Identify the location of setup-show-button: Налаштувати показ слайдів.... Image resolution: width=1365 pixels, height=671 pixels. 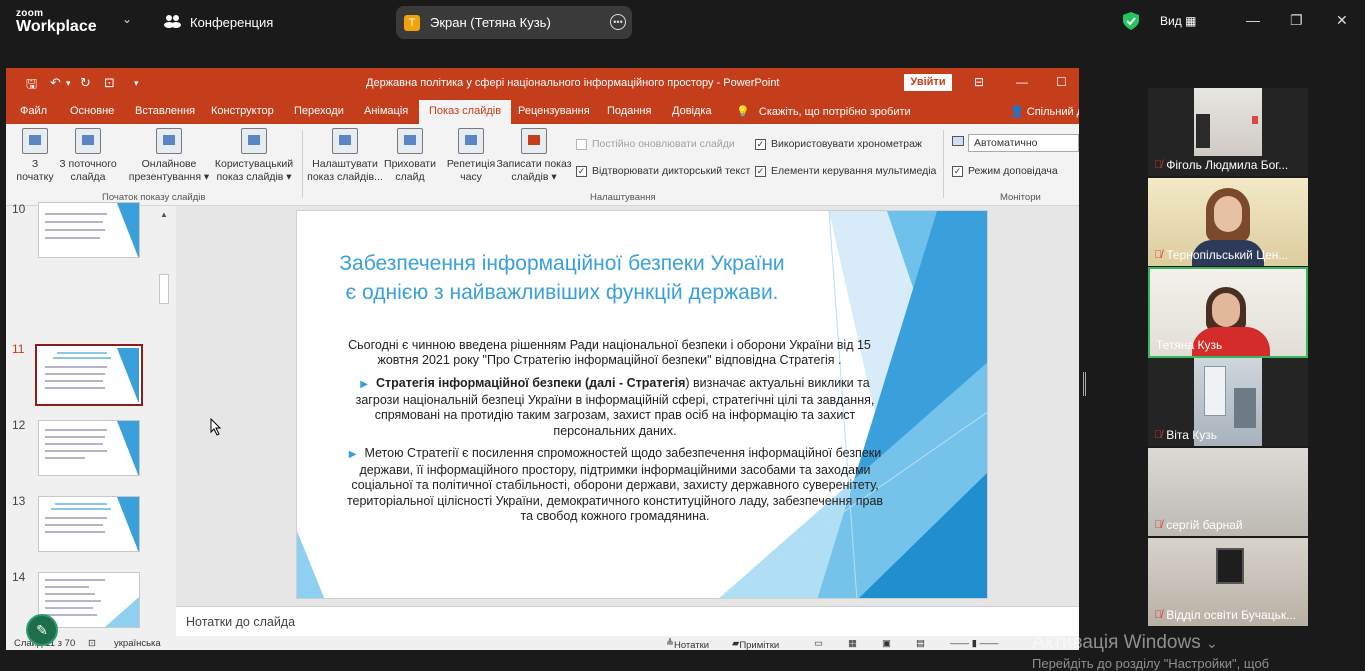
(345, 156).